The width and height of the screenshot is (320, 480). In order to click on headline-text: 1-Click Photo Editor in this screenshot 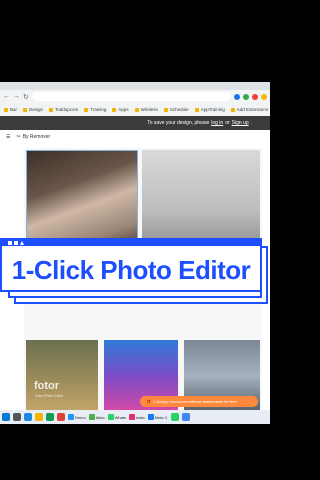, I will do `click(131, 270)`.